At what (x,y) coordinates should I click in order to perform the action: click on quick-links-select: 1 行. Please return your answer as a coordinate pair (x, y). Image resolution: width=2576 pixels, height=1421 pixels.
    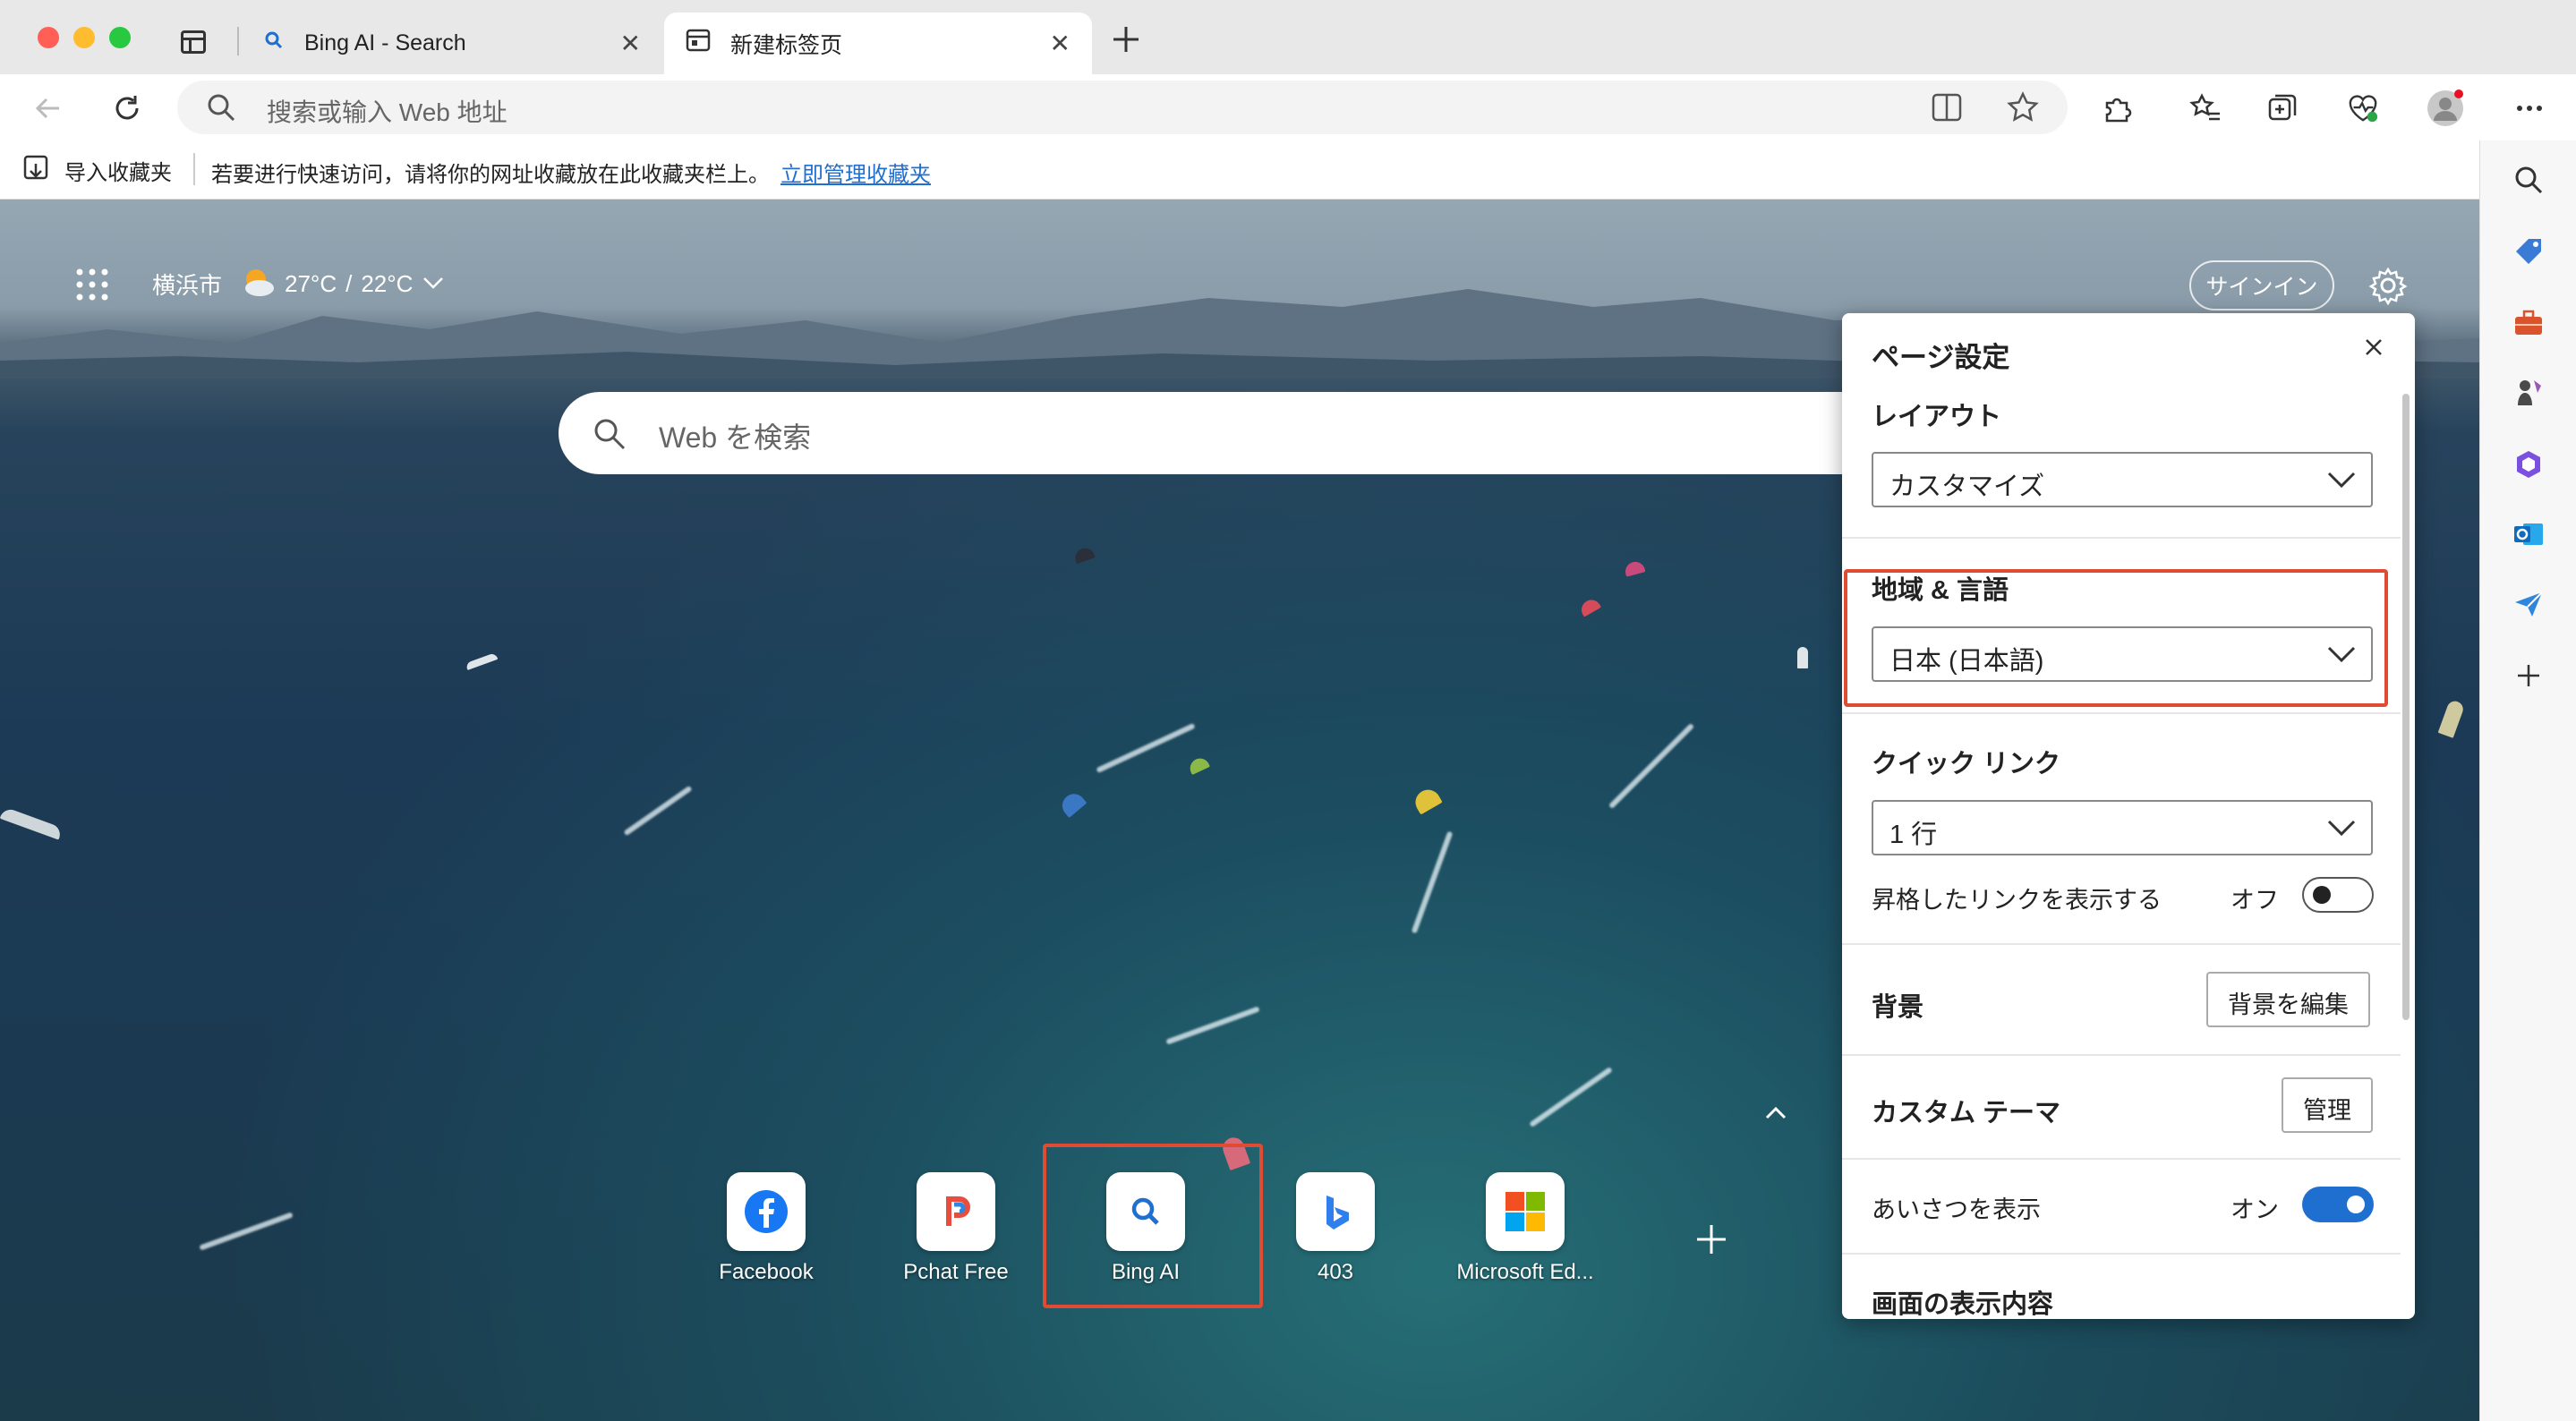
    Looking at the image, I should click on (2122, 827).